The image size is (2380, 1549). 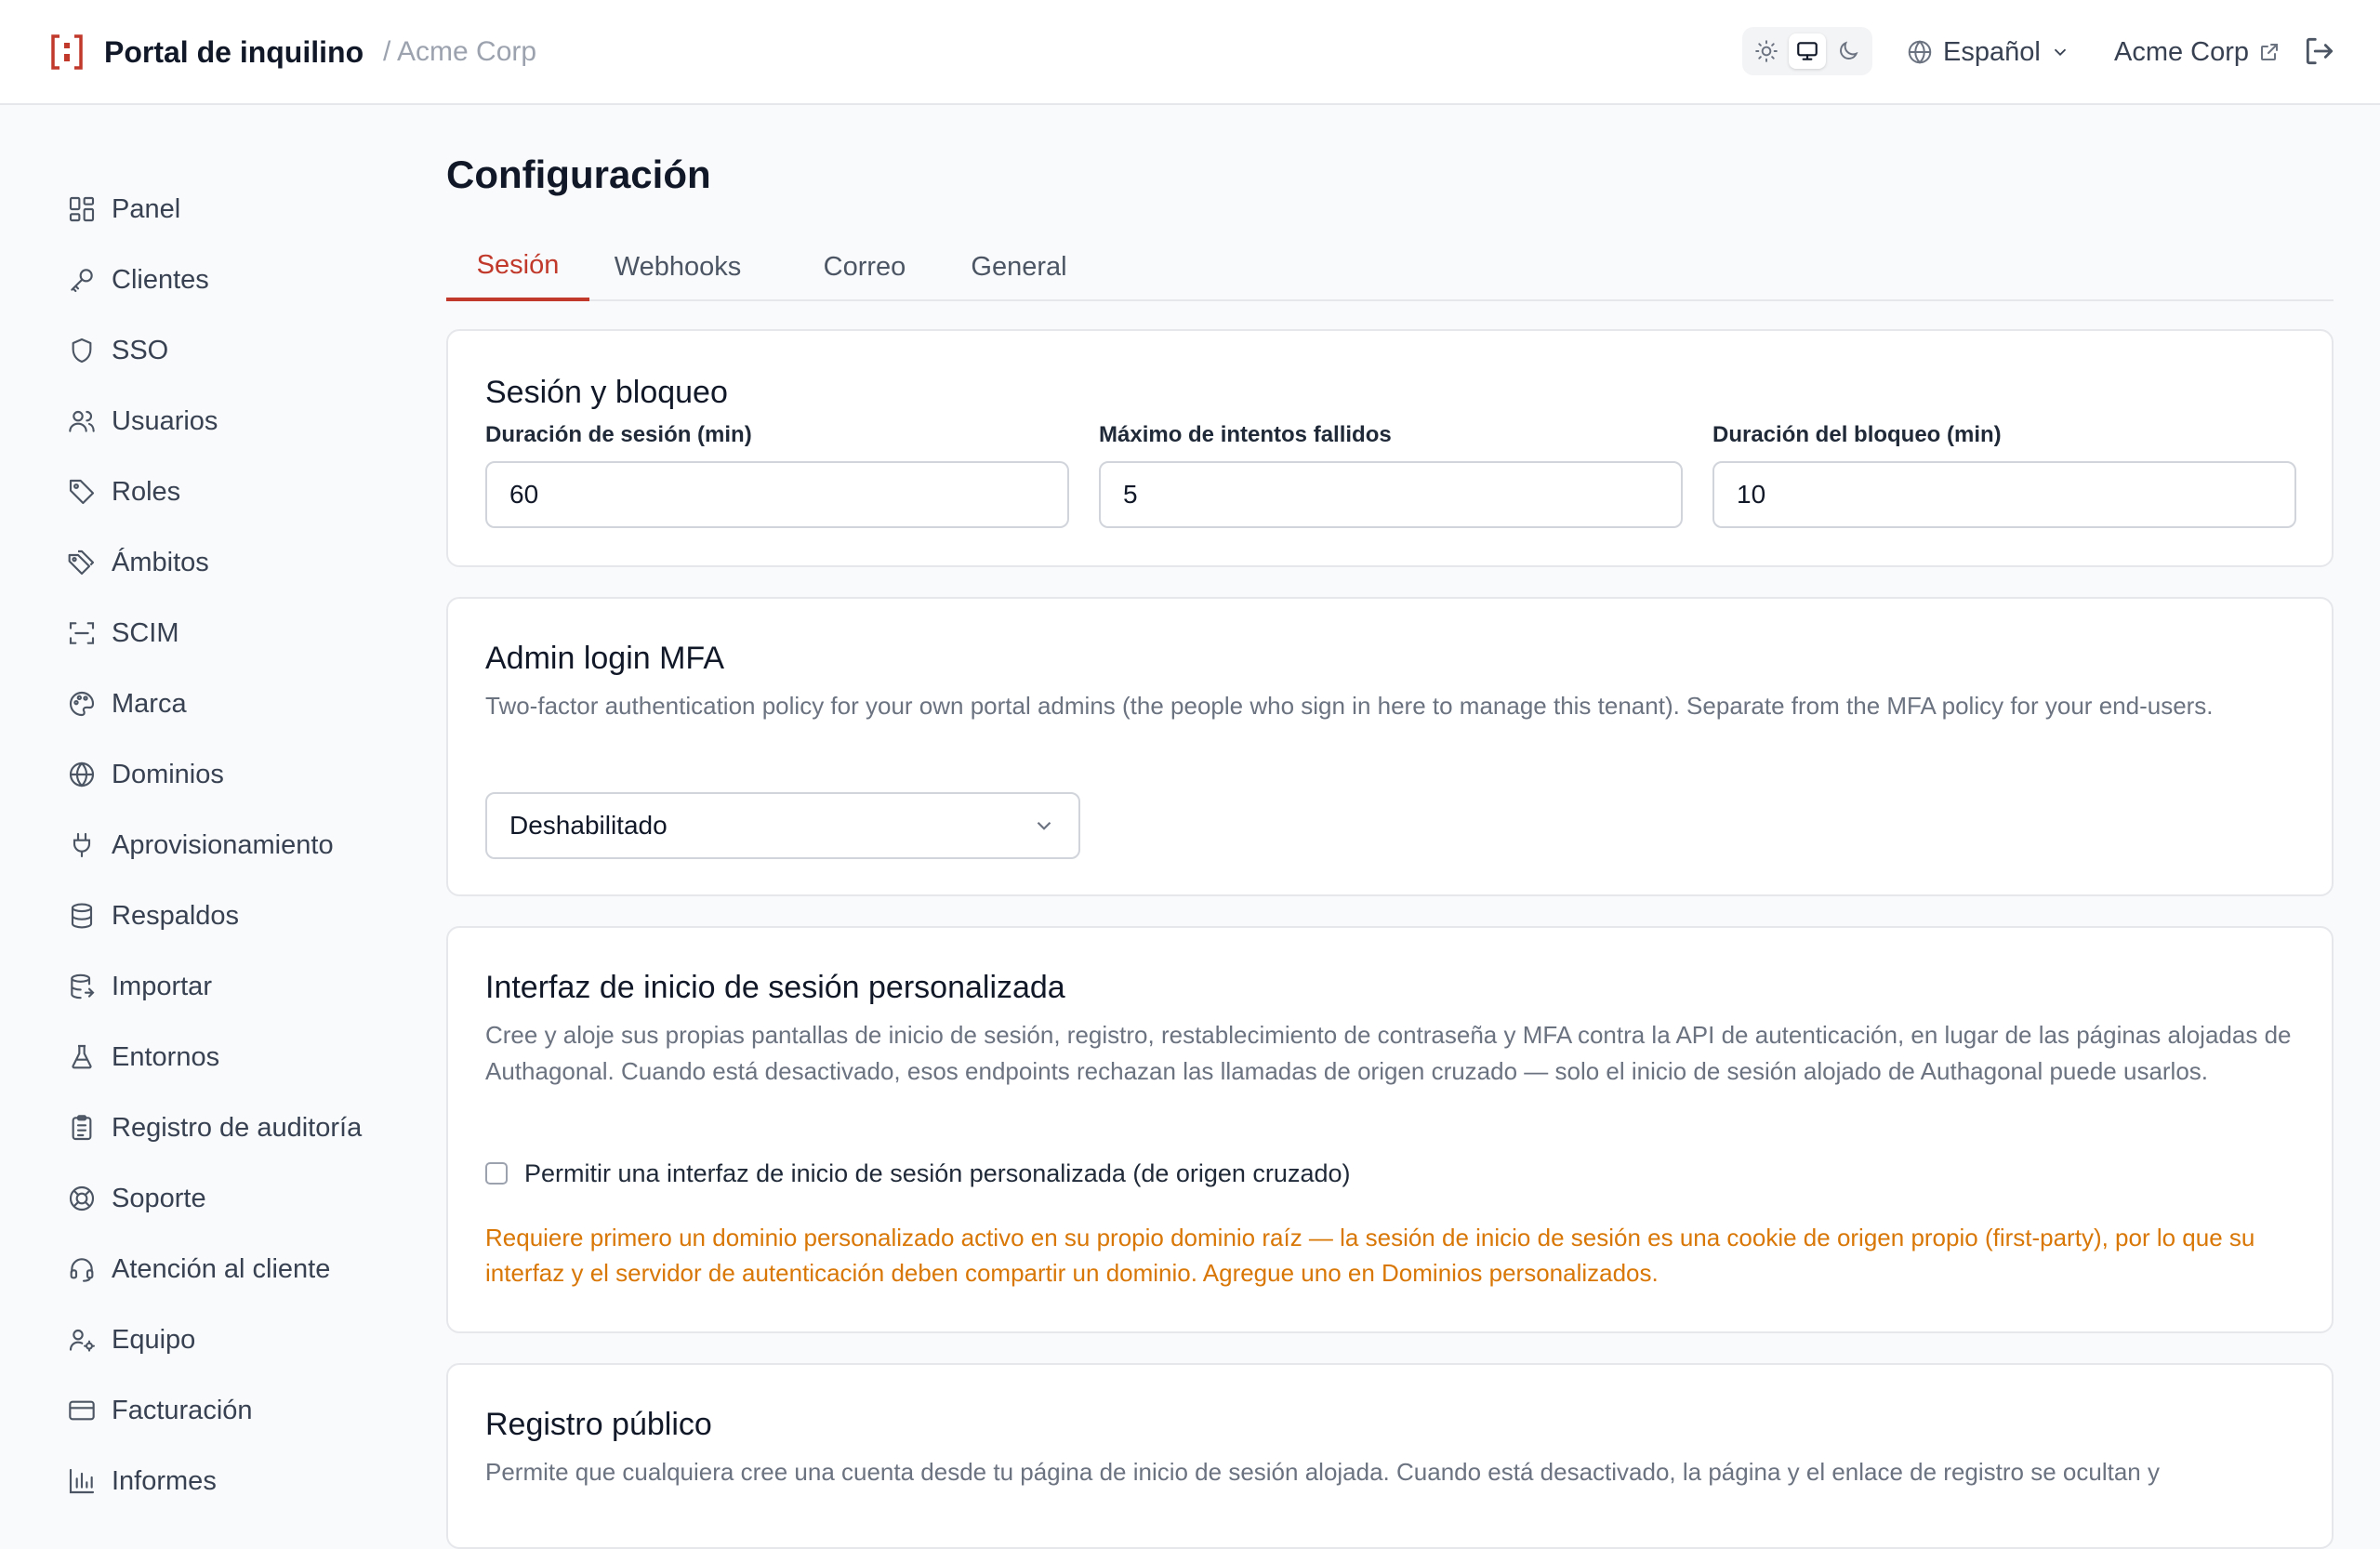 I want to click on tab-webhooks: Webhooks, so click(x=677, y=266).